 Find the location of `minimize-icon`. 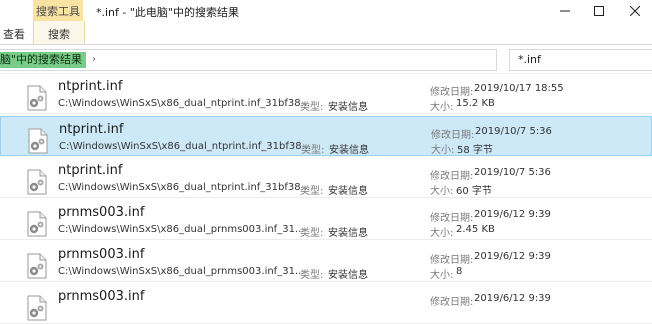

minimize-icon is located at coordinates (565, 10).